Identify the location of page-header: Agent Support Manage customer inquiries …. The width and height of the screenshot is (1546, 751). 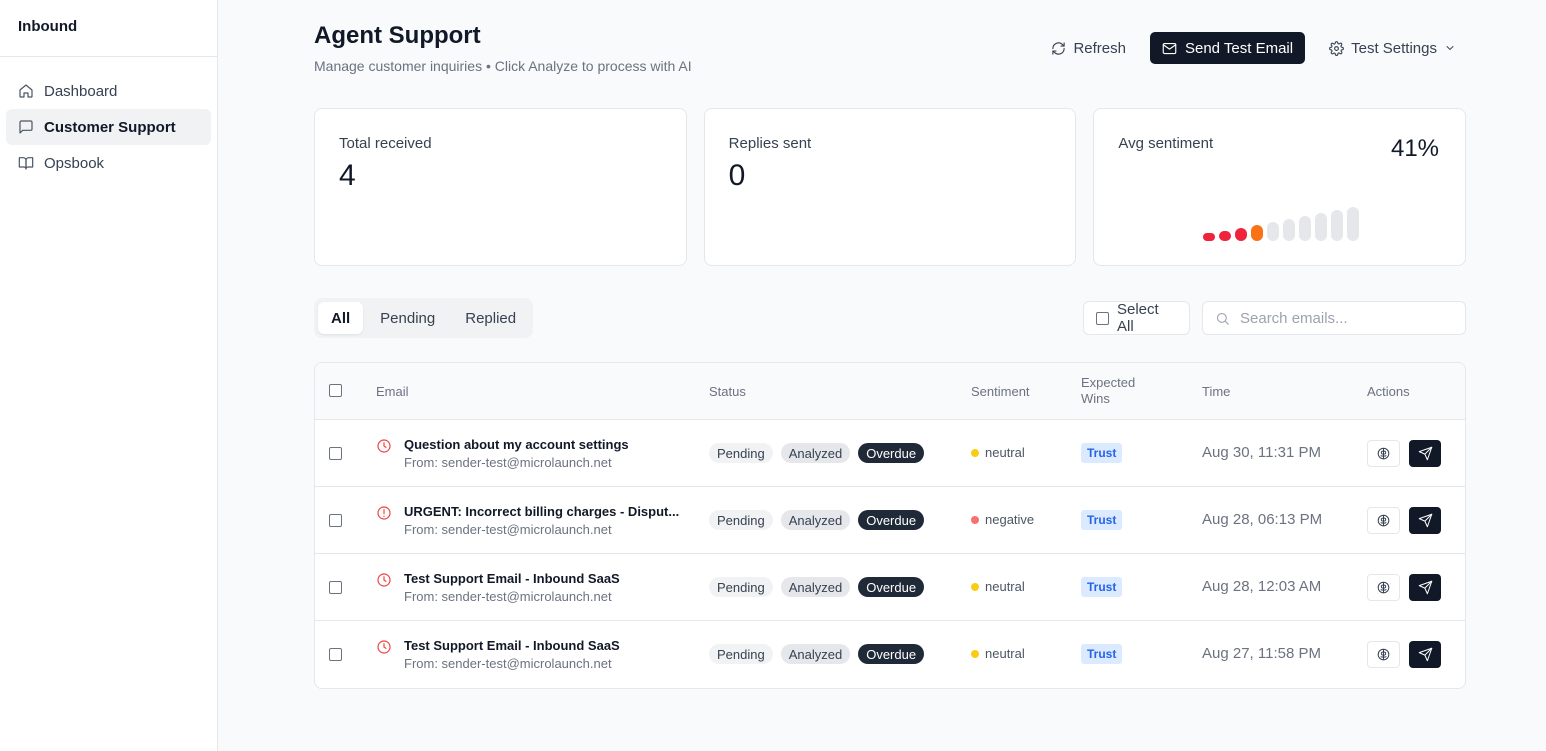
(890, 54).